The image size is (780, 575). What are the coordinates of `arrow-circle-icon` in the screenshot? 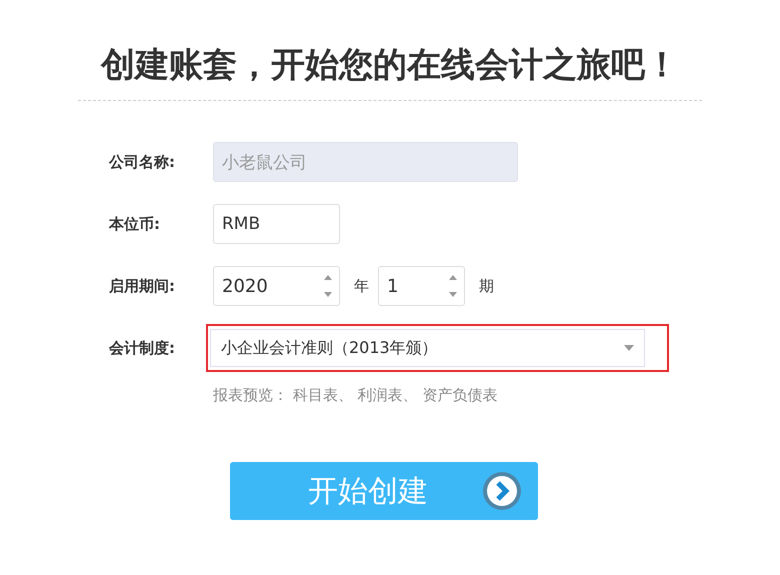 It's located at (502, 491).